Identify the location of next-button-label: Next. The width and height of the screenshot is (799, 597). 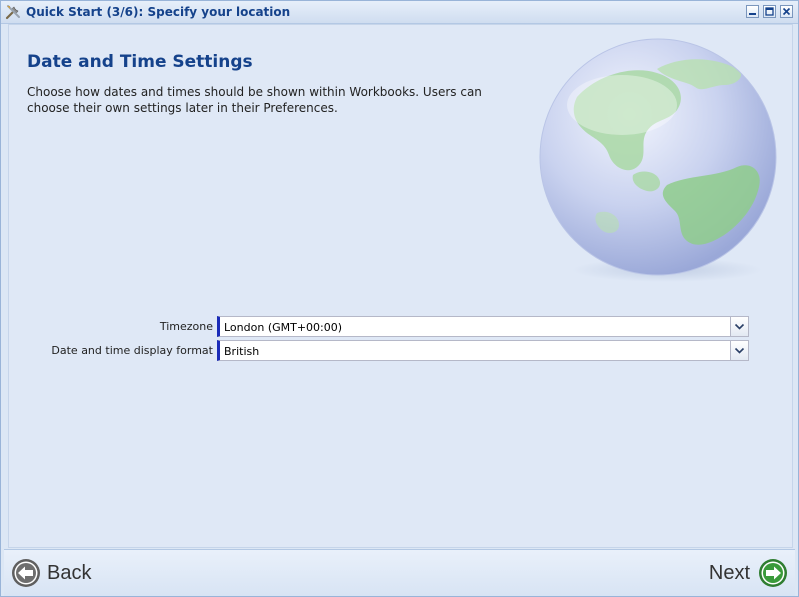
(729, 572).